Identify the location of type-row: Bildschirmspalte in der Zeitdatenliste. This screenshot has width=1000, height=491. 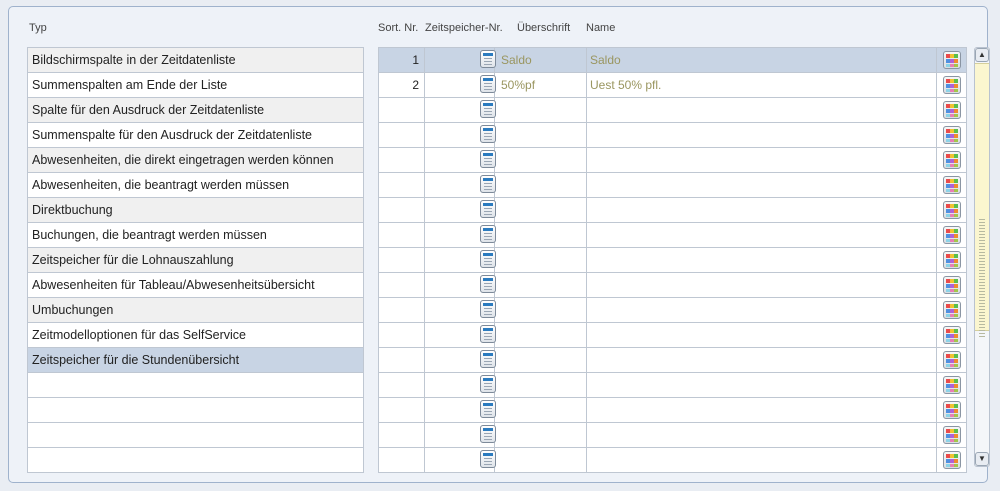
(195, 60).